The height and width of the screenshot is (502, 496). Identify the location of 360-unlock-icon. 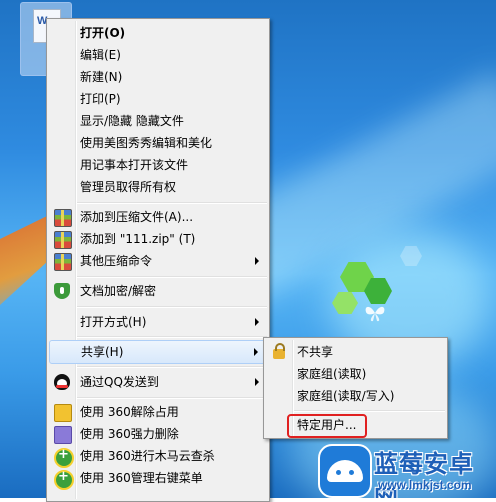
(63, 413).